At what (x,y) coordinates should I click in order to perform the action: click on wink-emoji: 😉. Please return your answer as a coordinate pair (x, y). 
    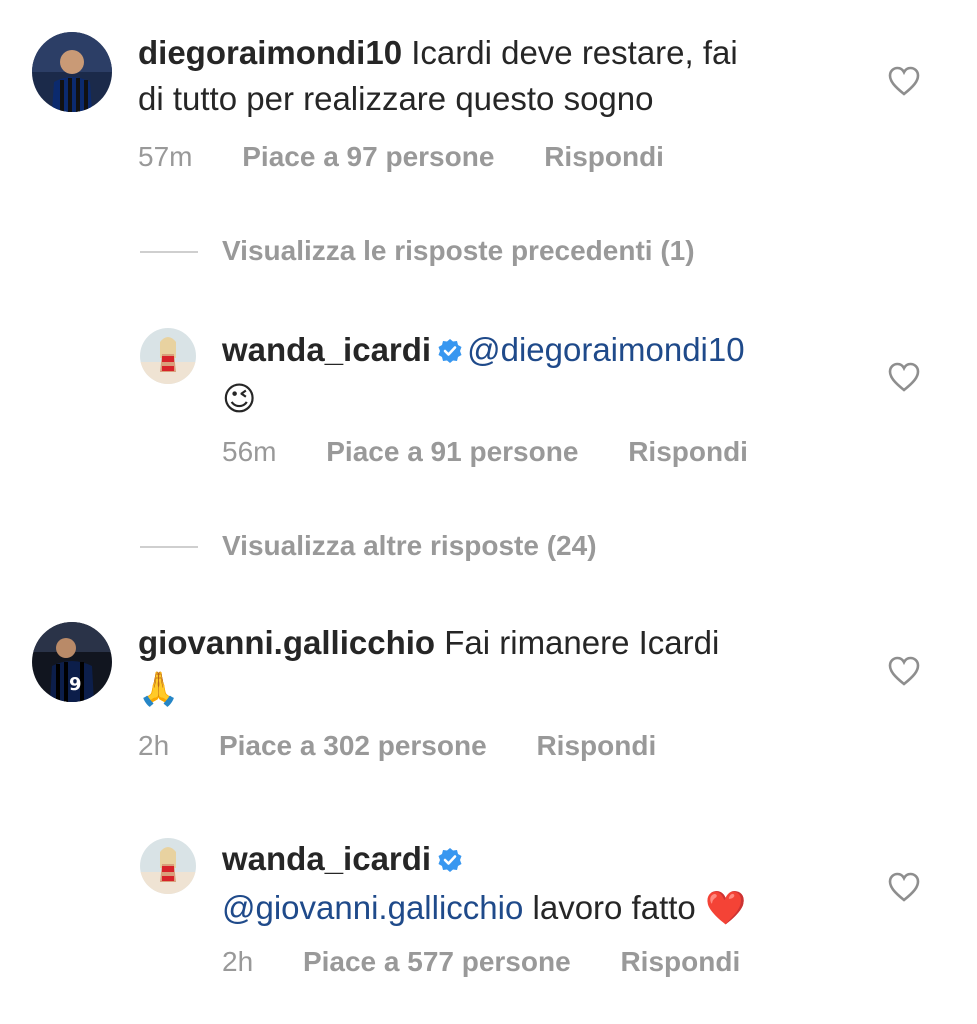
    Looking at the image, I should click on (239, 398).